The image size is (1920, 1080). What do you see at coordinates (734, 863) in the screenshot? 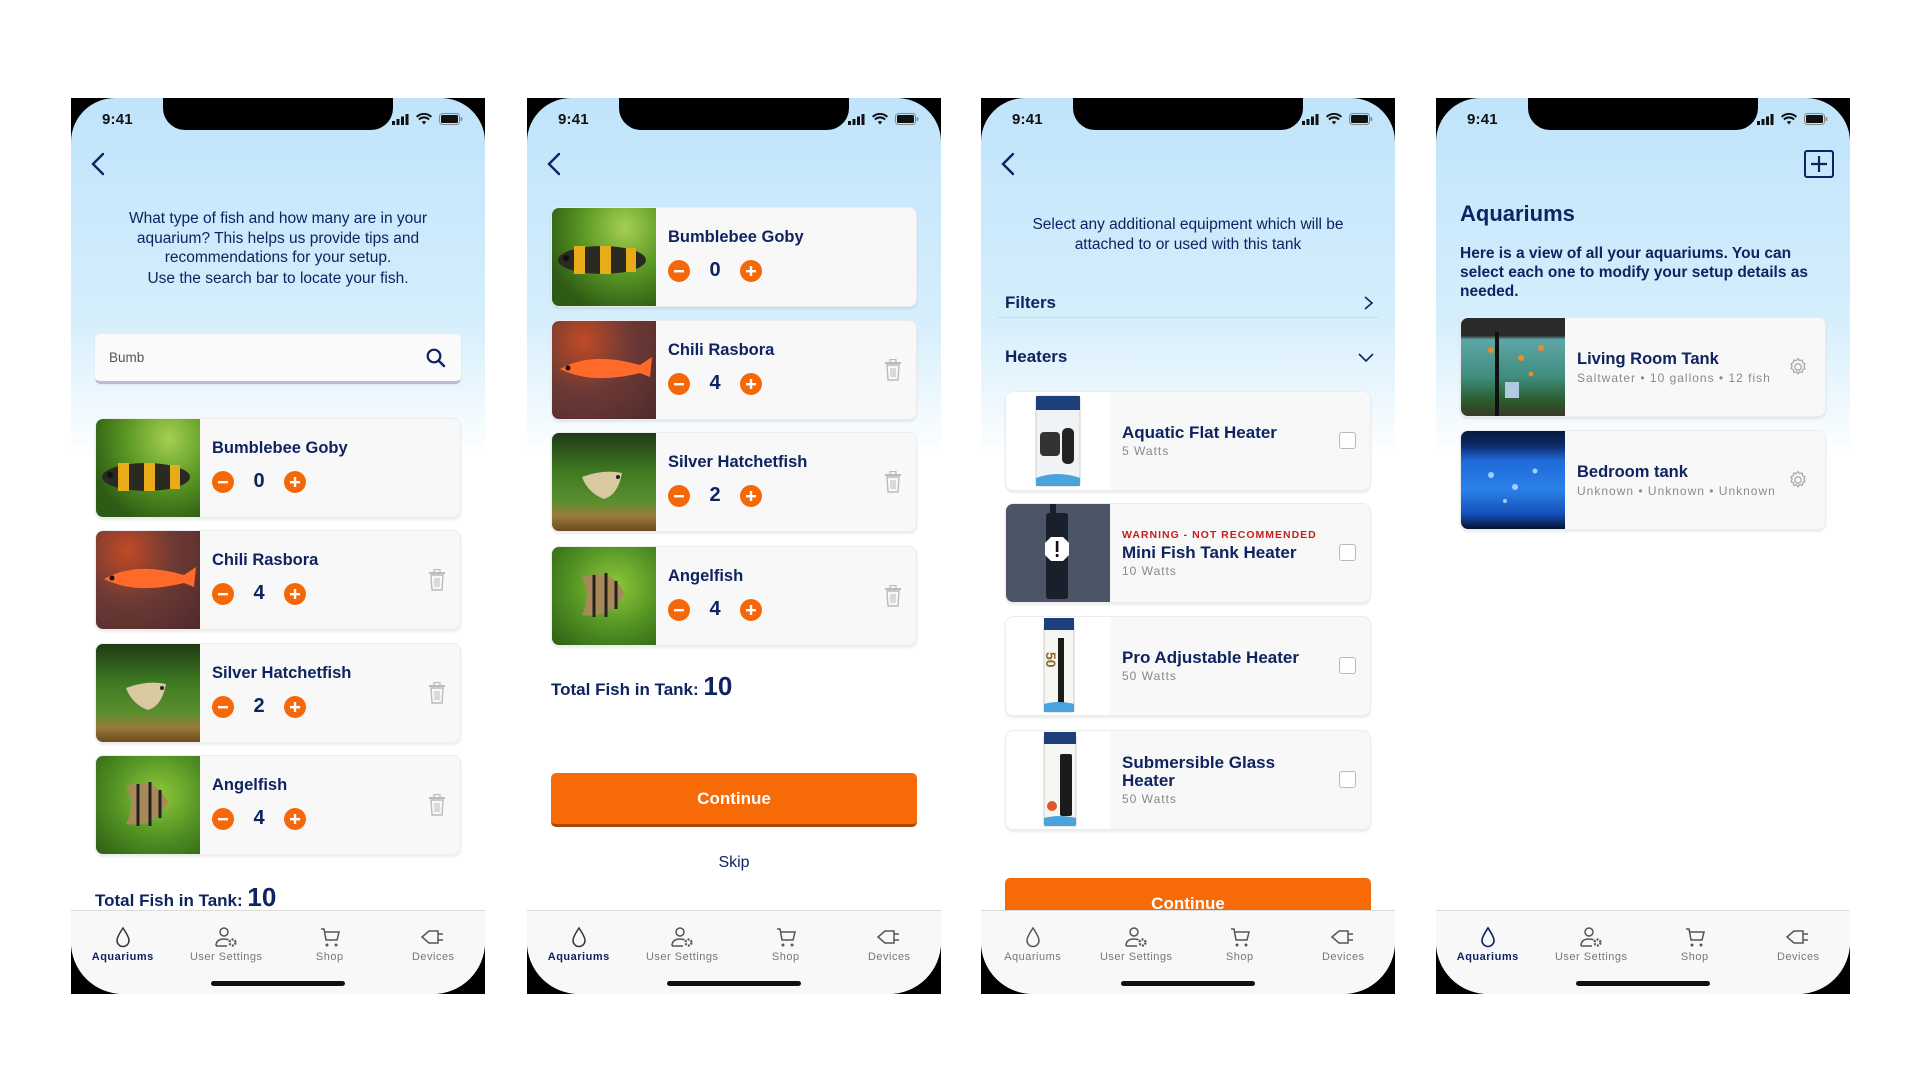
I see `skip-link: Skip` at bounding box center [734, 863].